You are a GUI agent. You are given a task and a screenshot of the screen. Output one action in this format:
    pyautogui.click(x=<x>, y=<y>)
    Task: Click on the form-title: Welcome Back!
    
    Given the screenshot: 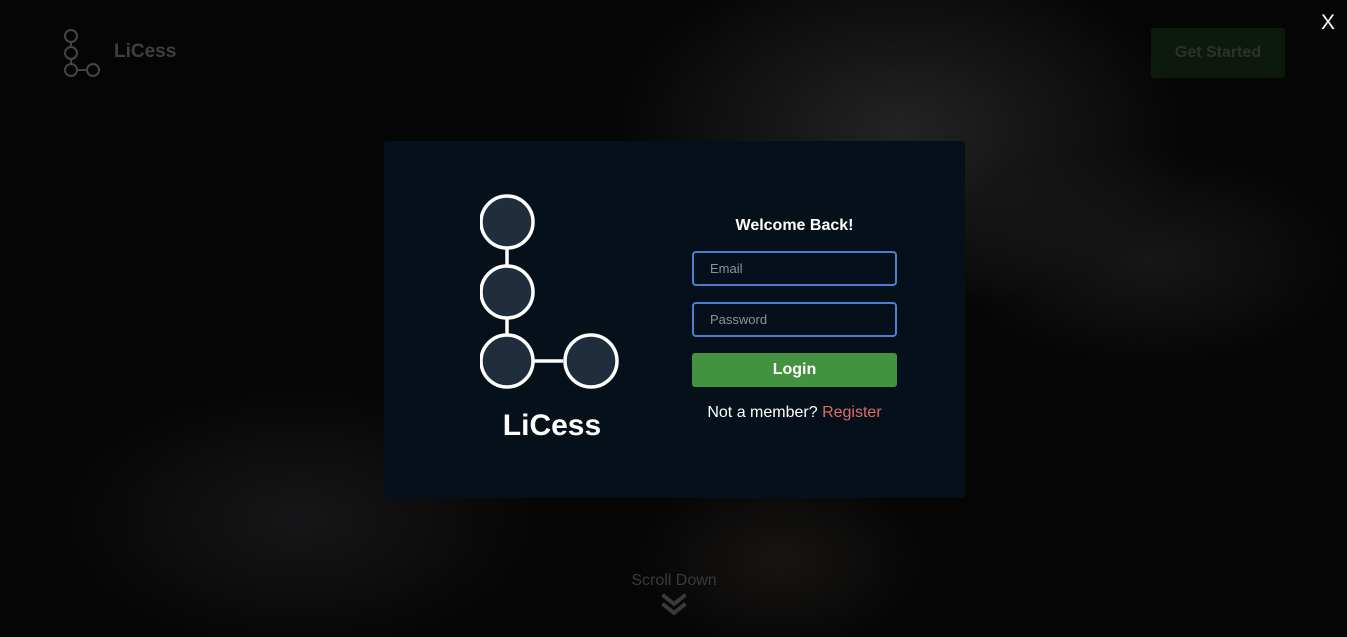 What is the action you would take?
    pyautogui.click(x=794, y=225)
    